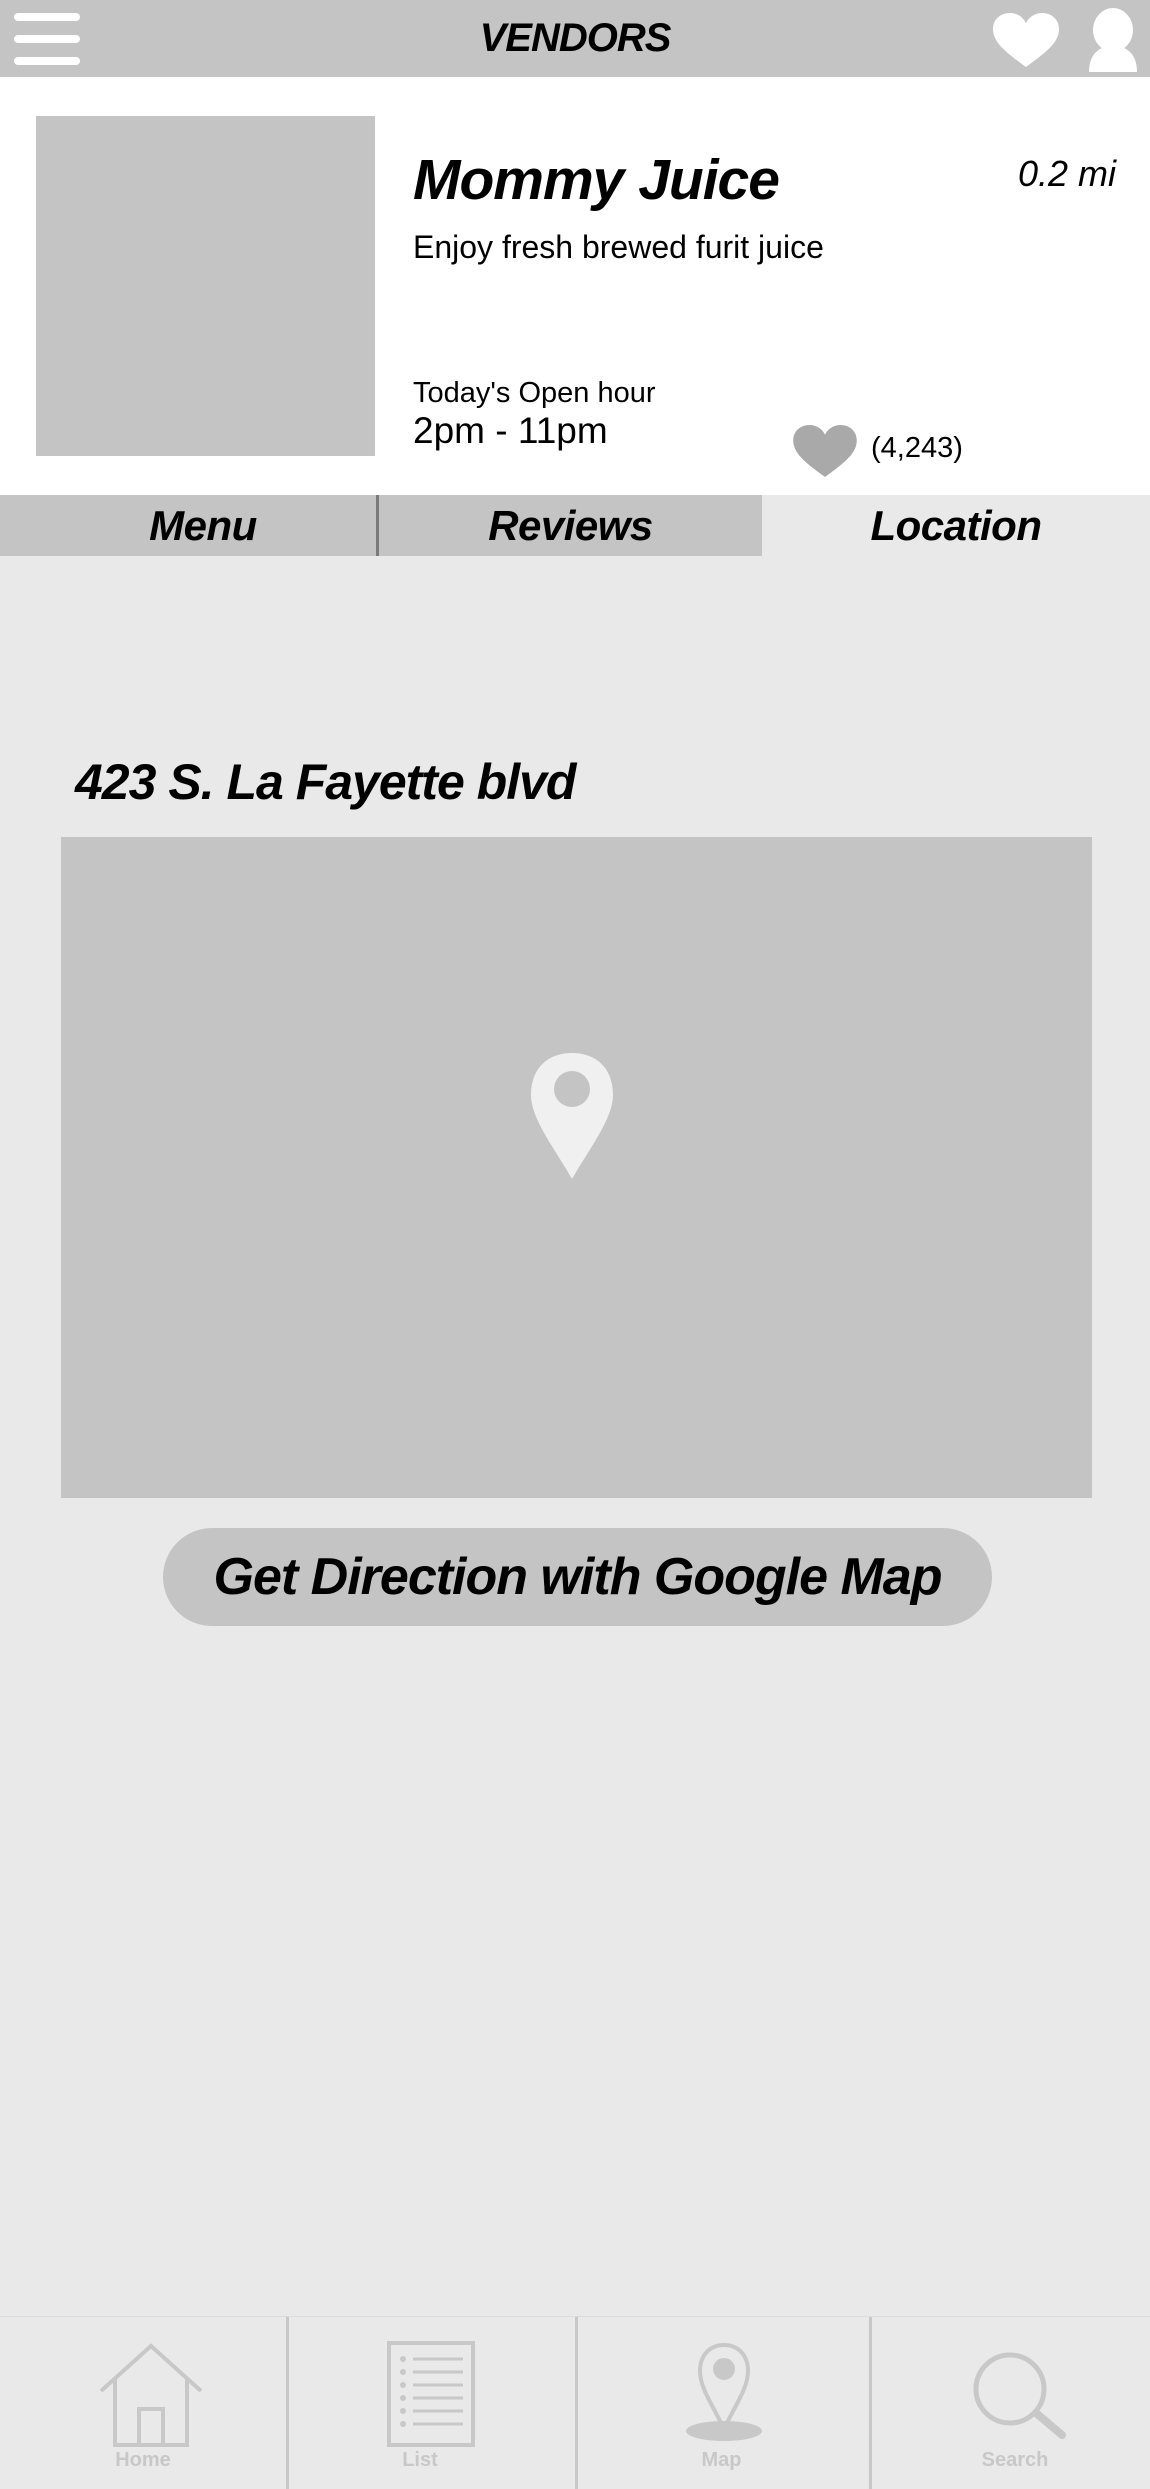 This screenshot has height=2489, width=1150. What do you see at coordinates (570, 525) in the screenshot?
I see `tab-reviews: Reviews` at bounding box center [570, 525].